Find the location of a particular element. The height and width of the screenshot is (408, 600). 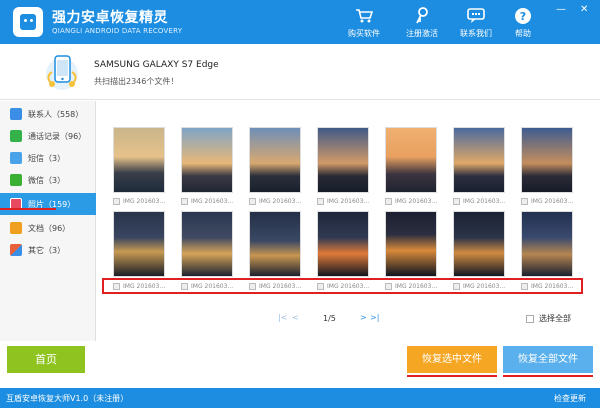

sidebar-item-other: 其它（3） is located at coordinates (48, 250).